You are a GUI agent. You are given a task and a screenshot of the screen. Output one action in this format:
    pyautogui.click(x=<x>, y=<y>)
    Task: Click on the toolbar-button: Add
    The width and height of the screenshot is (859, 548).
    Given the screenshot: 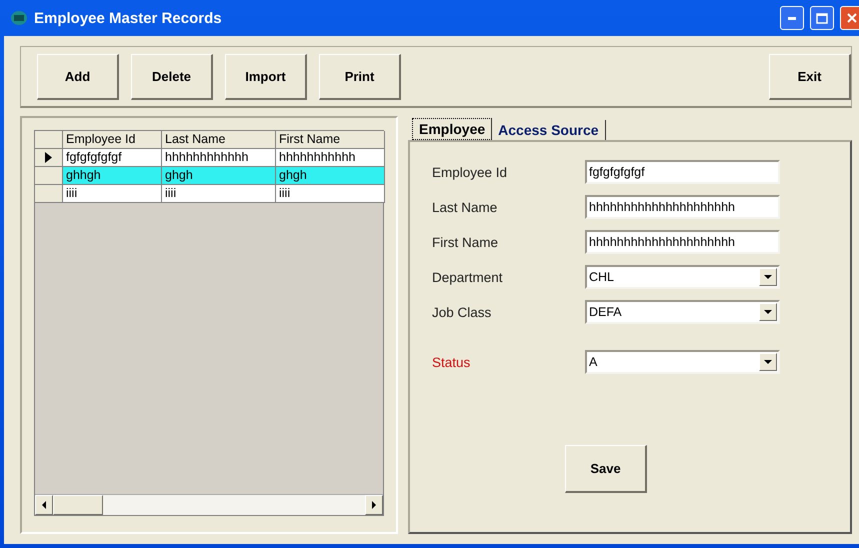 What is the action you would take?
    pyautogui.click(x=78, y=77)
    